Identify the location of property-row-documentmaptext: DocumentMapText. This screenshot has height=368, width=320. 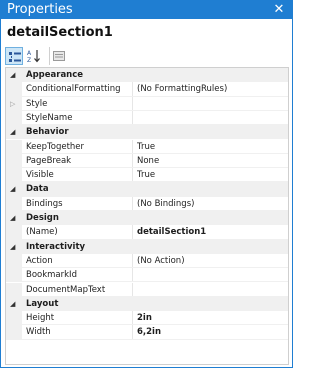
(147, 289).